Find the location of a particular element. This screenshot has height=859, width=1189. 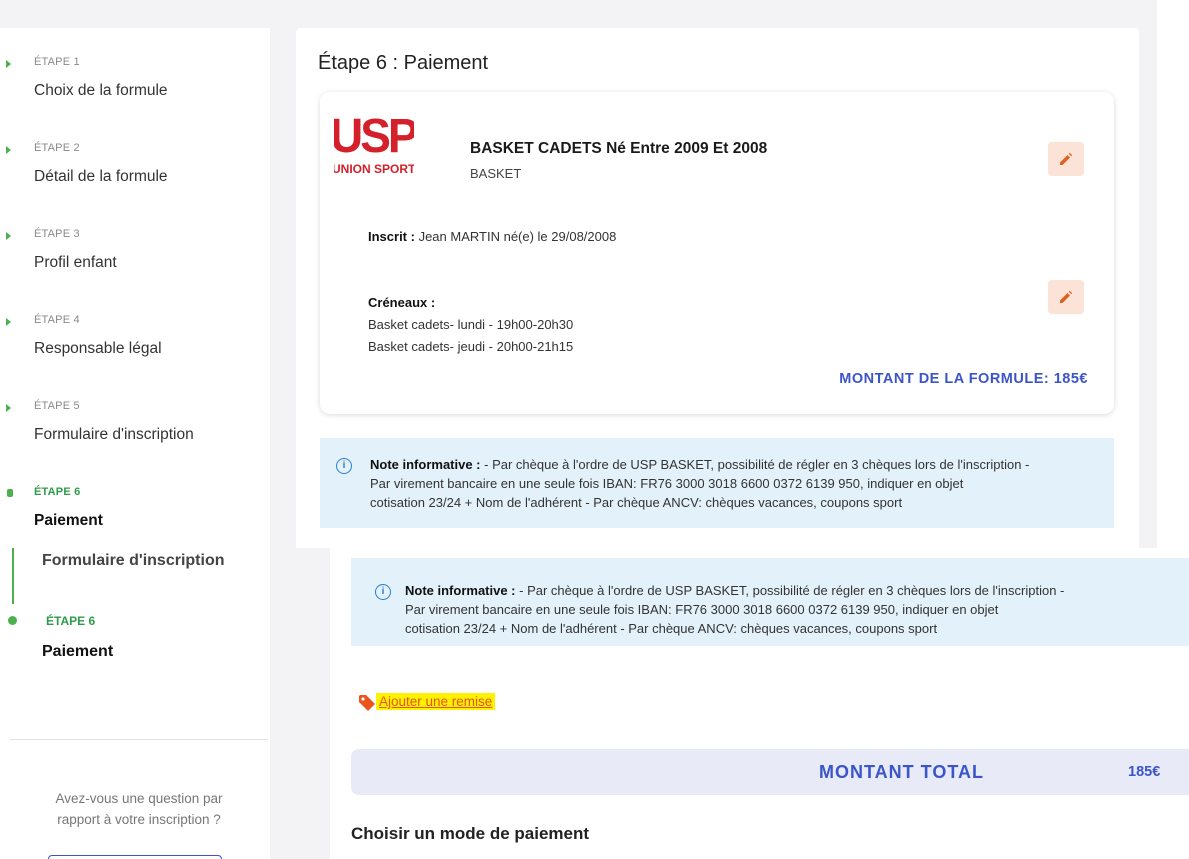

creneau-item: Basket cadets- jeudi - 20h00-21h15 is located at coordinates (471, 346).